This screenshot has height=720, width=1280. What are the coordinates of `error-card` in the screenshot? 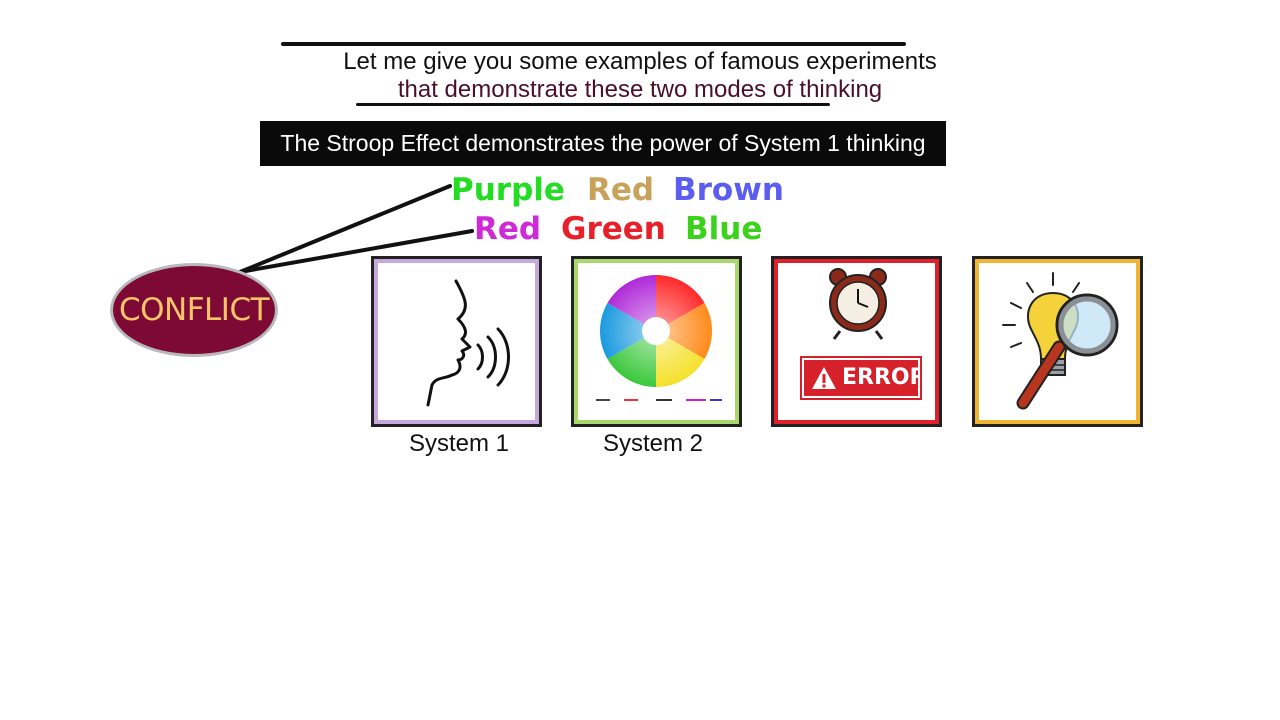 It's located at (856, 341).